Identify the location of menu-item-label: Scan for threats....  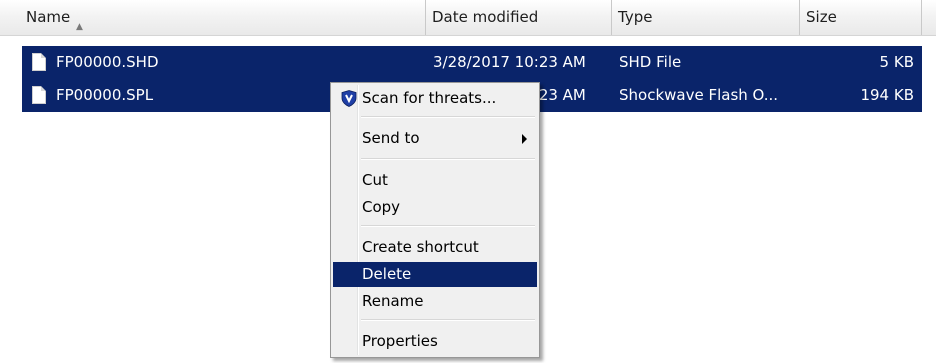
(429, 98).